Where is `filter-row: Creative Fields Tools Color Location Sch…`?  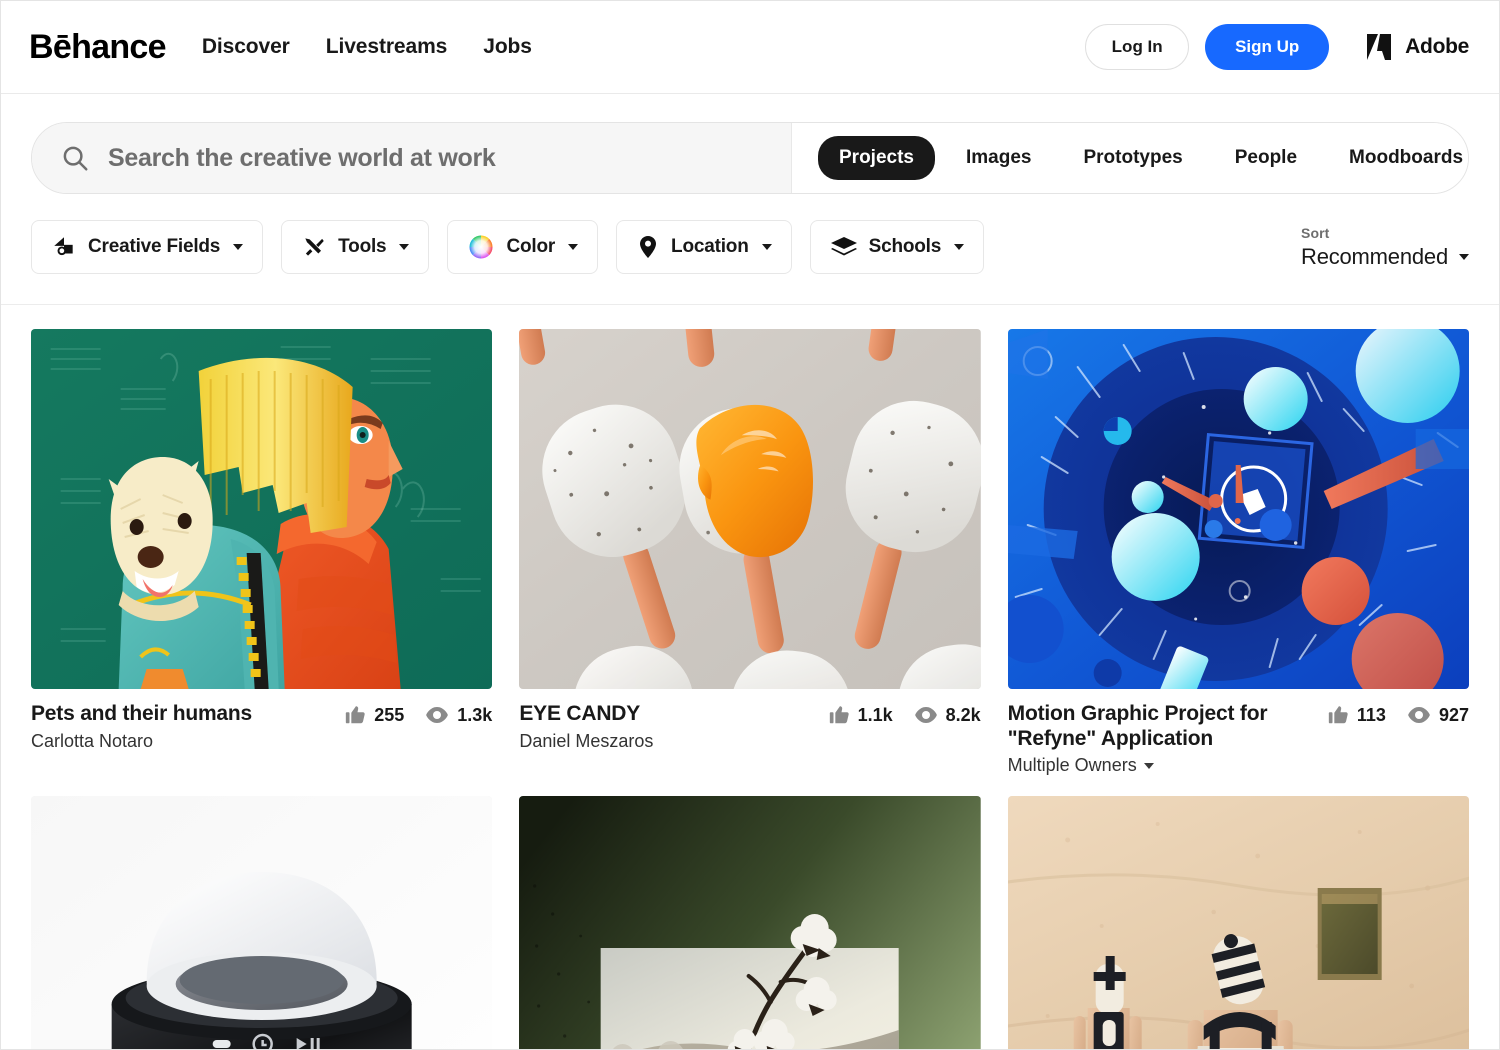 filter-row: Creative Fields Tools Color Location Sch… is located at coordinates (750, 249).